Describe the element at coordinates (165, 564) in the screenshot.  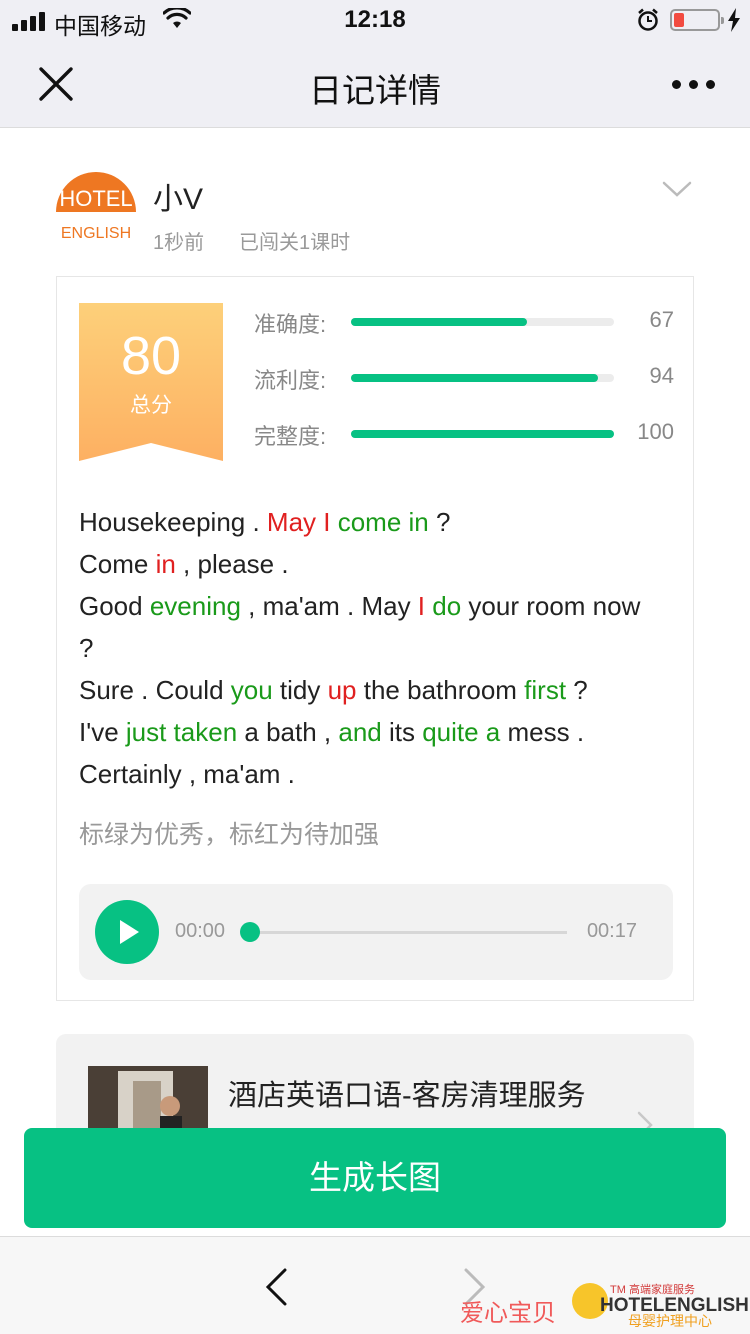
I see `word-needs-work: in` at that location.